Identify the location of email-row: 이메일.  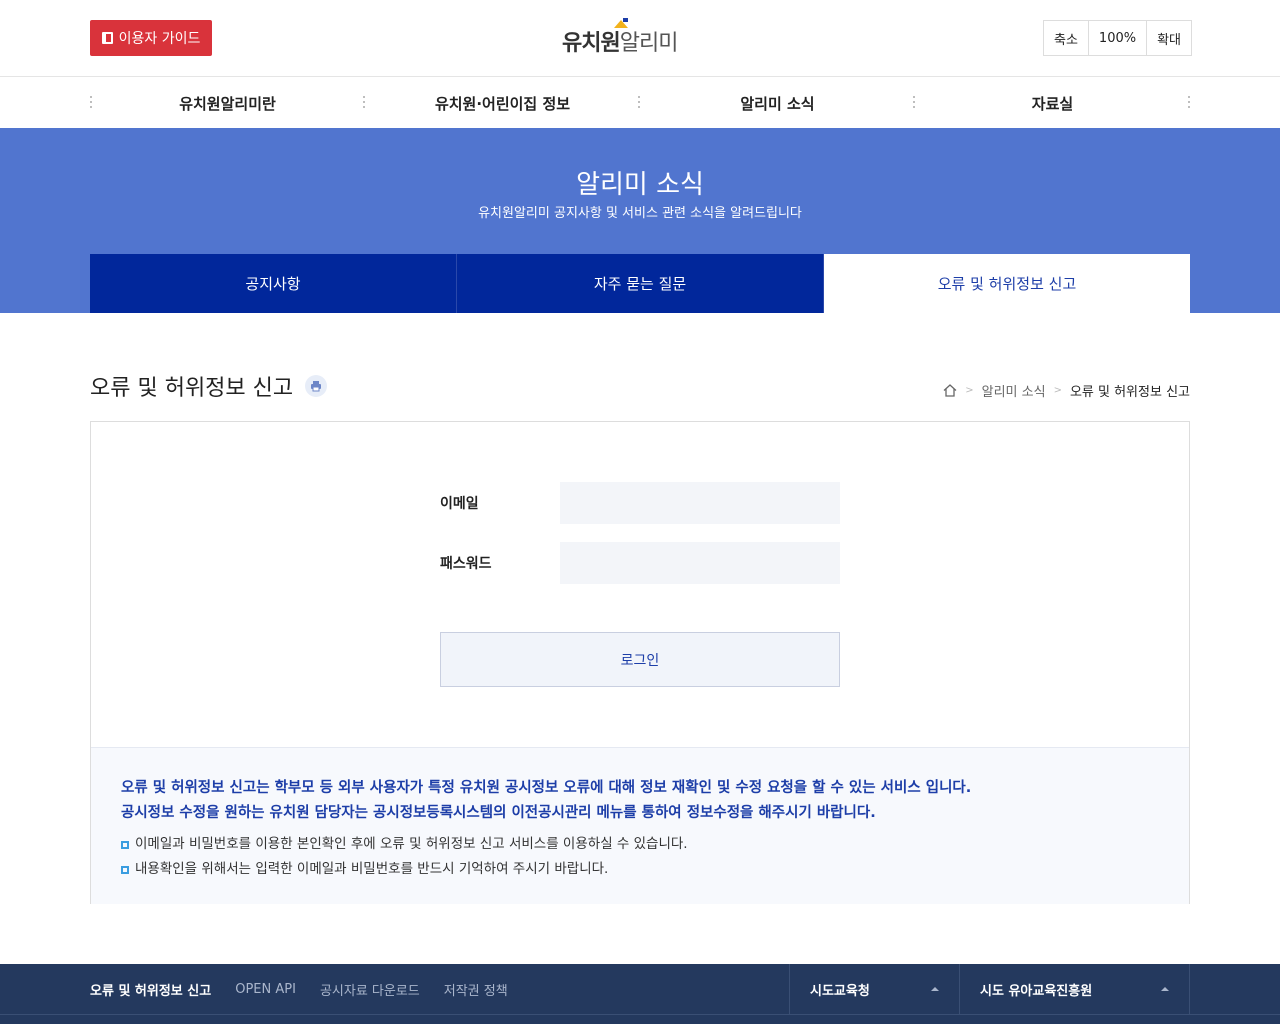
(640, 503).